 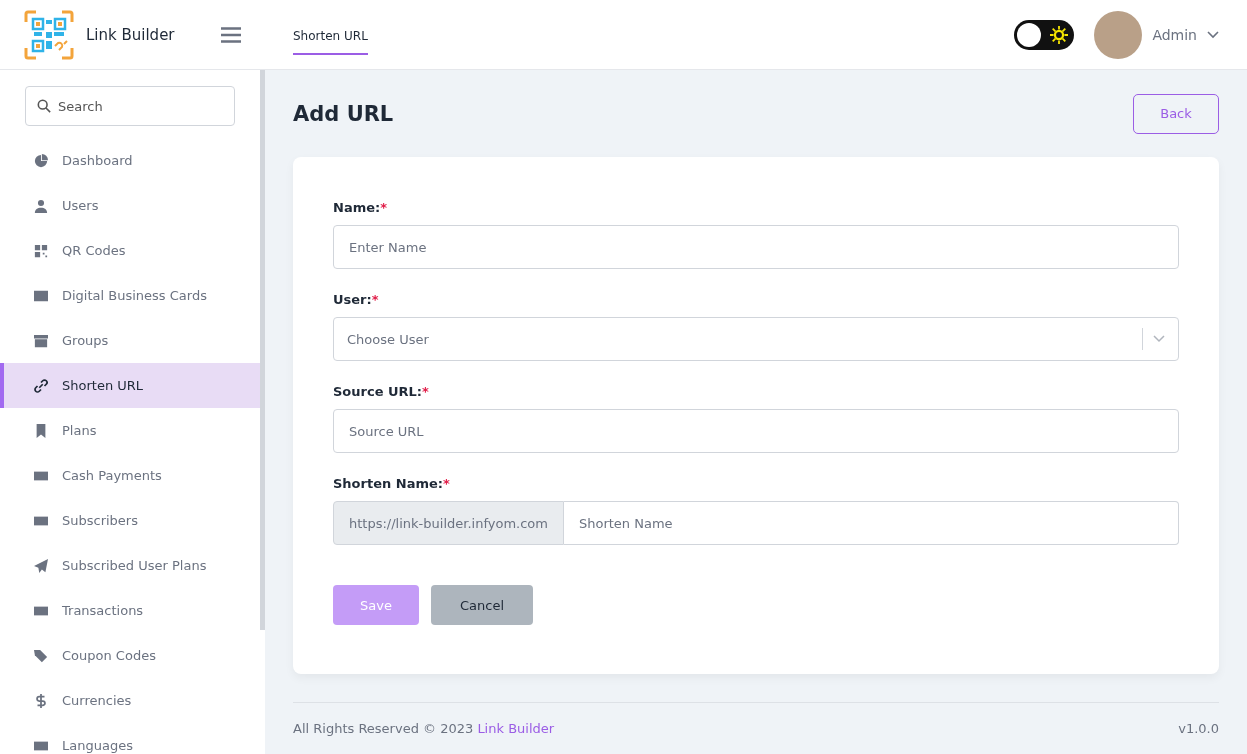 I want to click on menu-icon, so click(x=230, y=34).